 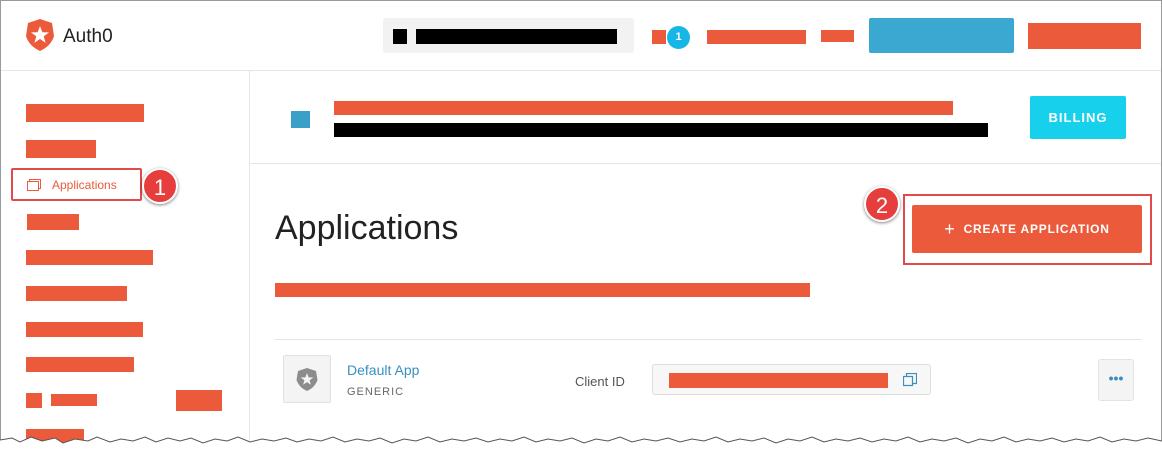 I want to click on callout-2: 2, so click(x=882, y=204).